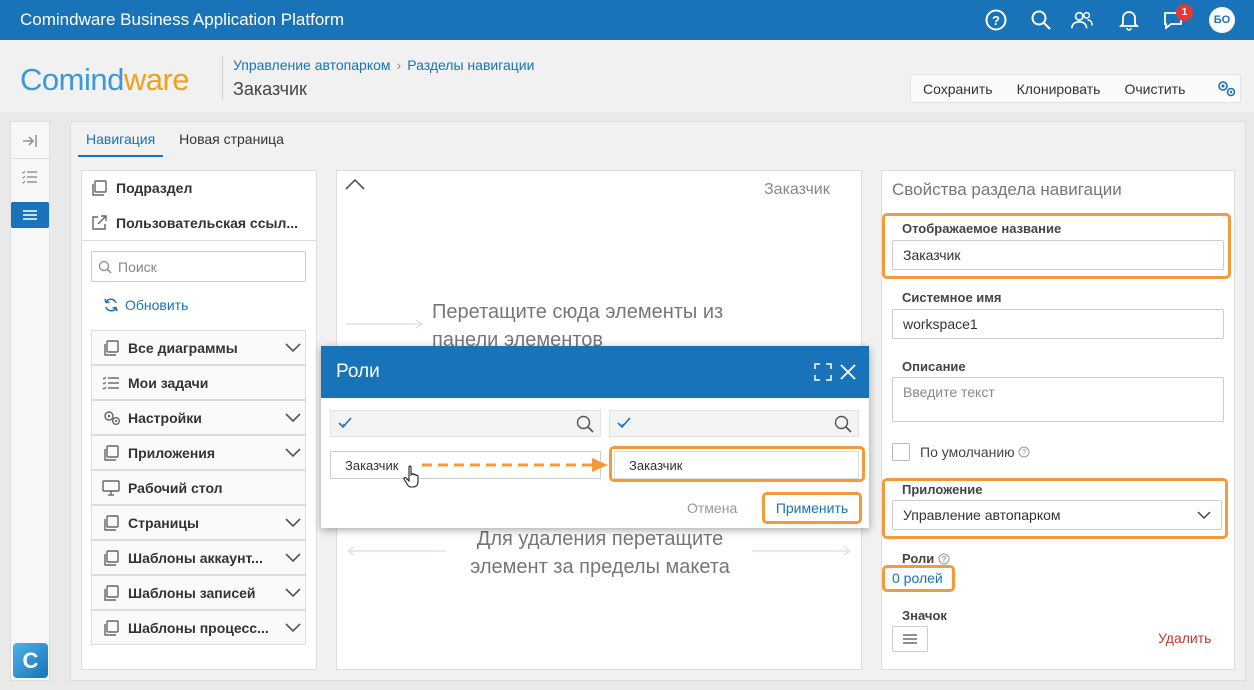  Describe the element at coordinates (198, 522) in the screenshot. I see `group-pages: Страницы` at that location.